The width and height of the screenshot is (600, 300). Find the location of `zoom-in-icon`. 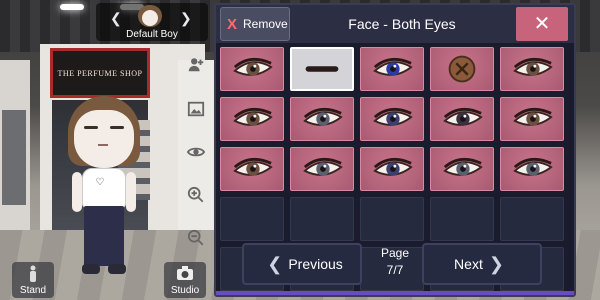

zoom-in-icon is located at coordinates (196, 195).